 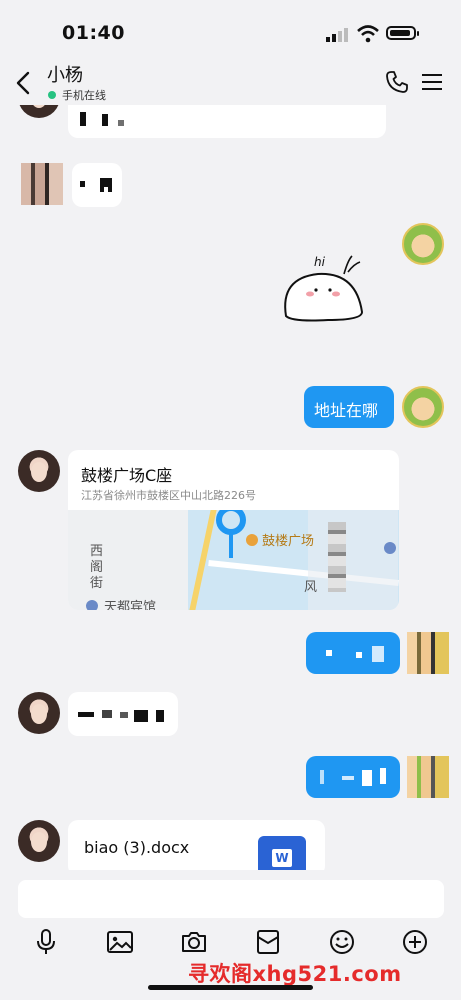 I want to click on location-pin-icon, so click(x=231, y=534).